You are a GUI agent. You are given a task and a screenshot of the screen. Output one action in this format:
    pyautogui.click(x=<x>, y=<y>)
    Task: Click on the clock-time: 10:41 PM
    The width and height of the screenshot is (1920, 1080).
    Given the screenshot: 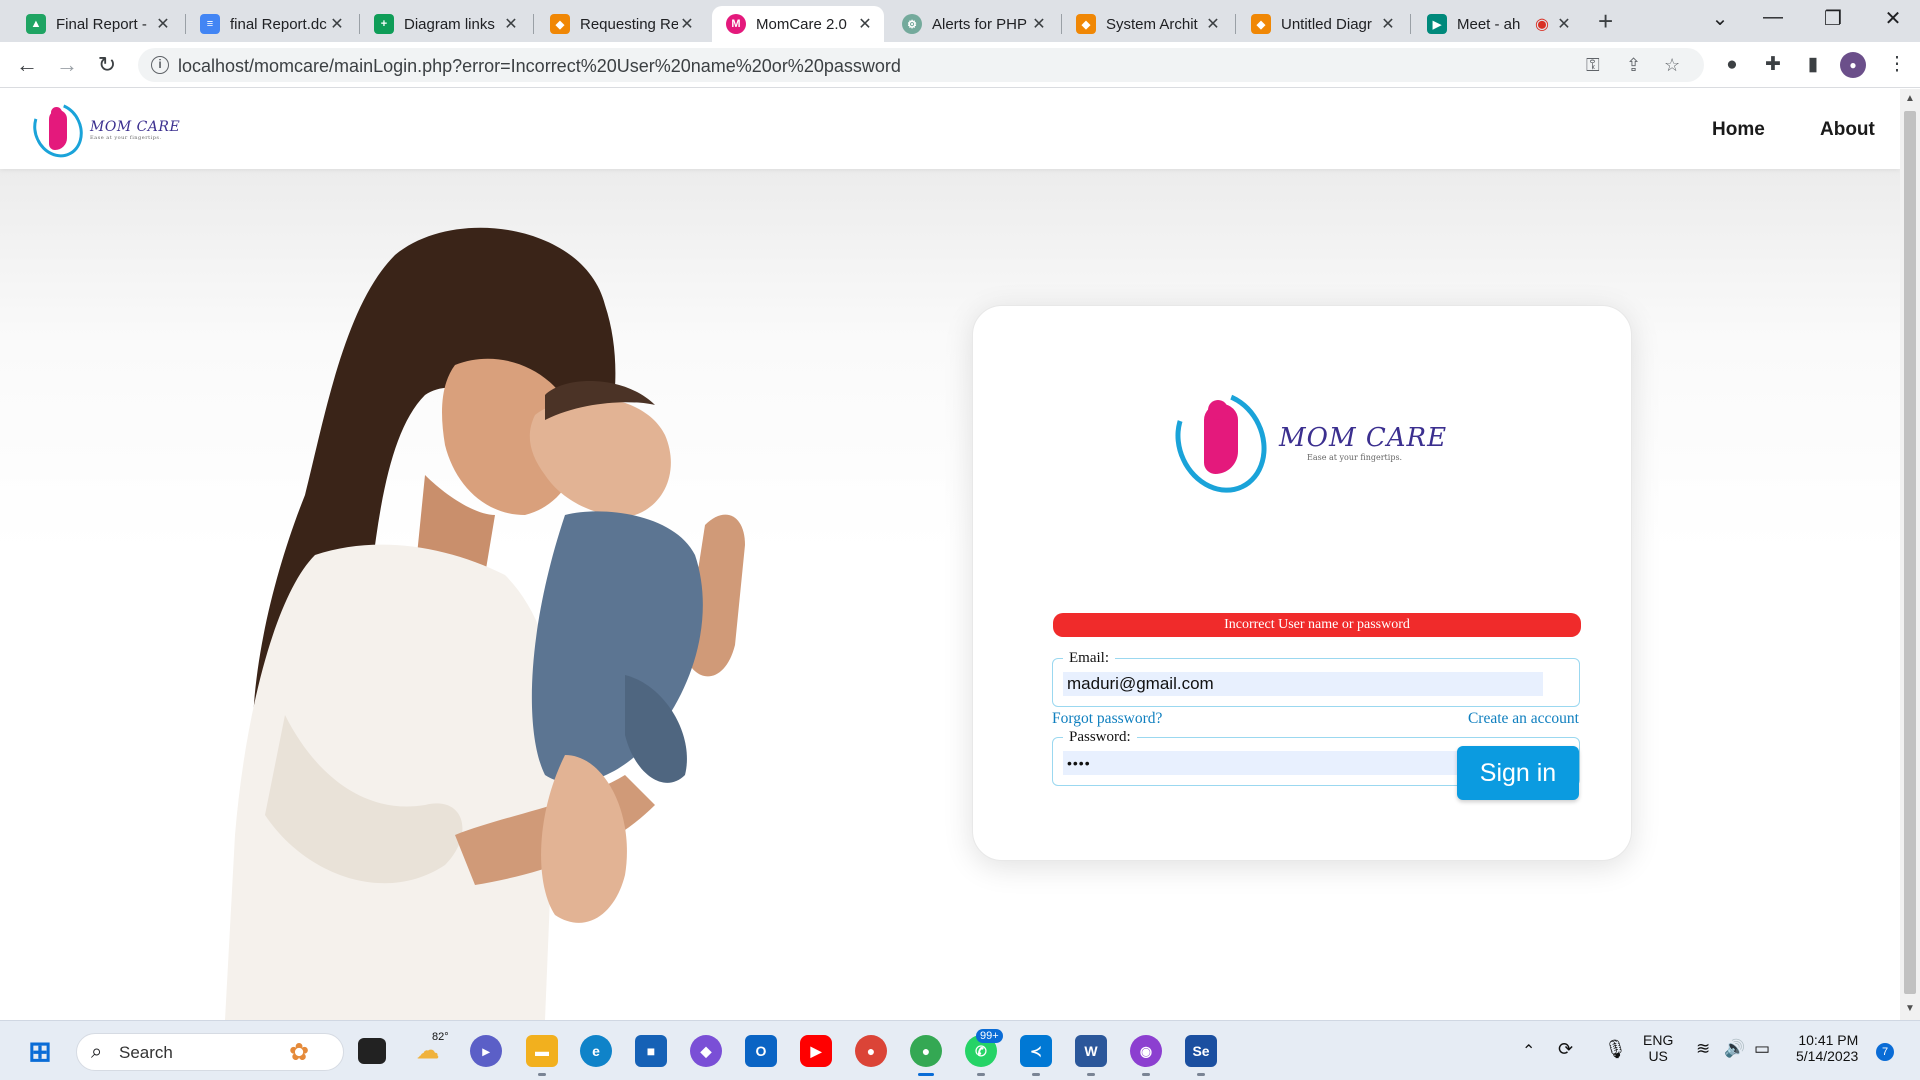 What is the action you would take?
    pyautogui.click(x=1828, y=1040)
    